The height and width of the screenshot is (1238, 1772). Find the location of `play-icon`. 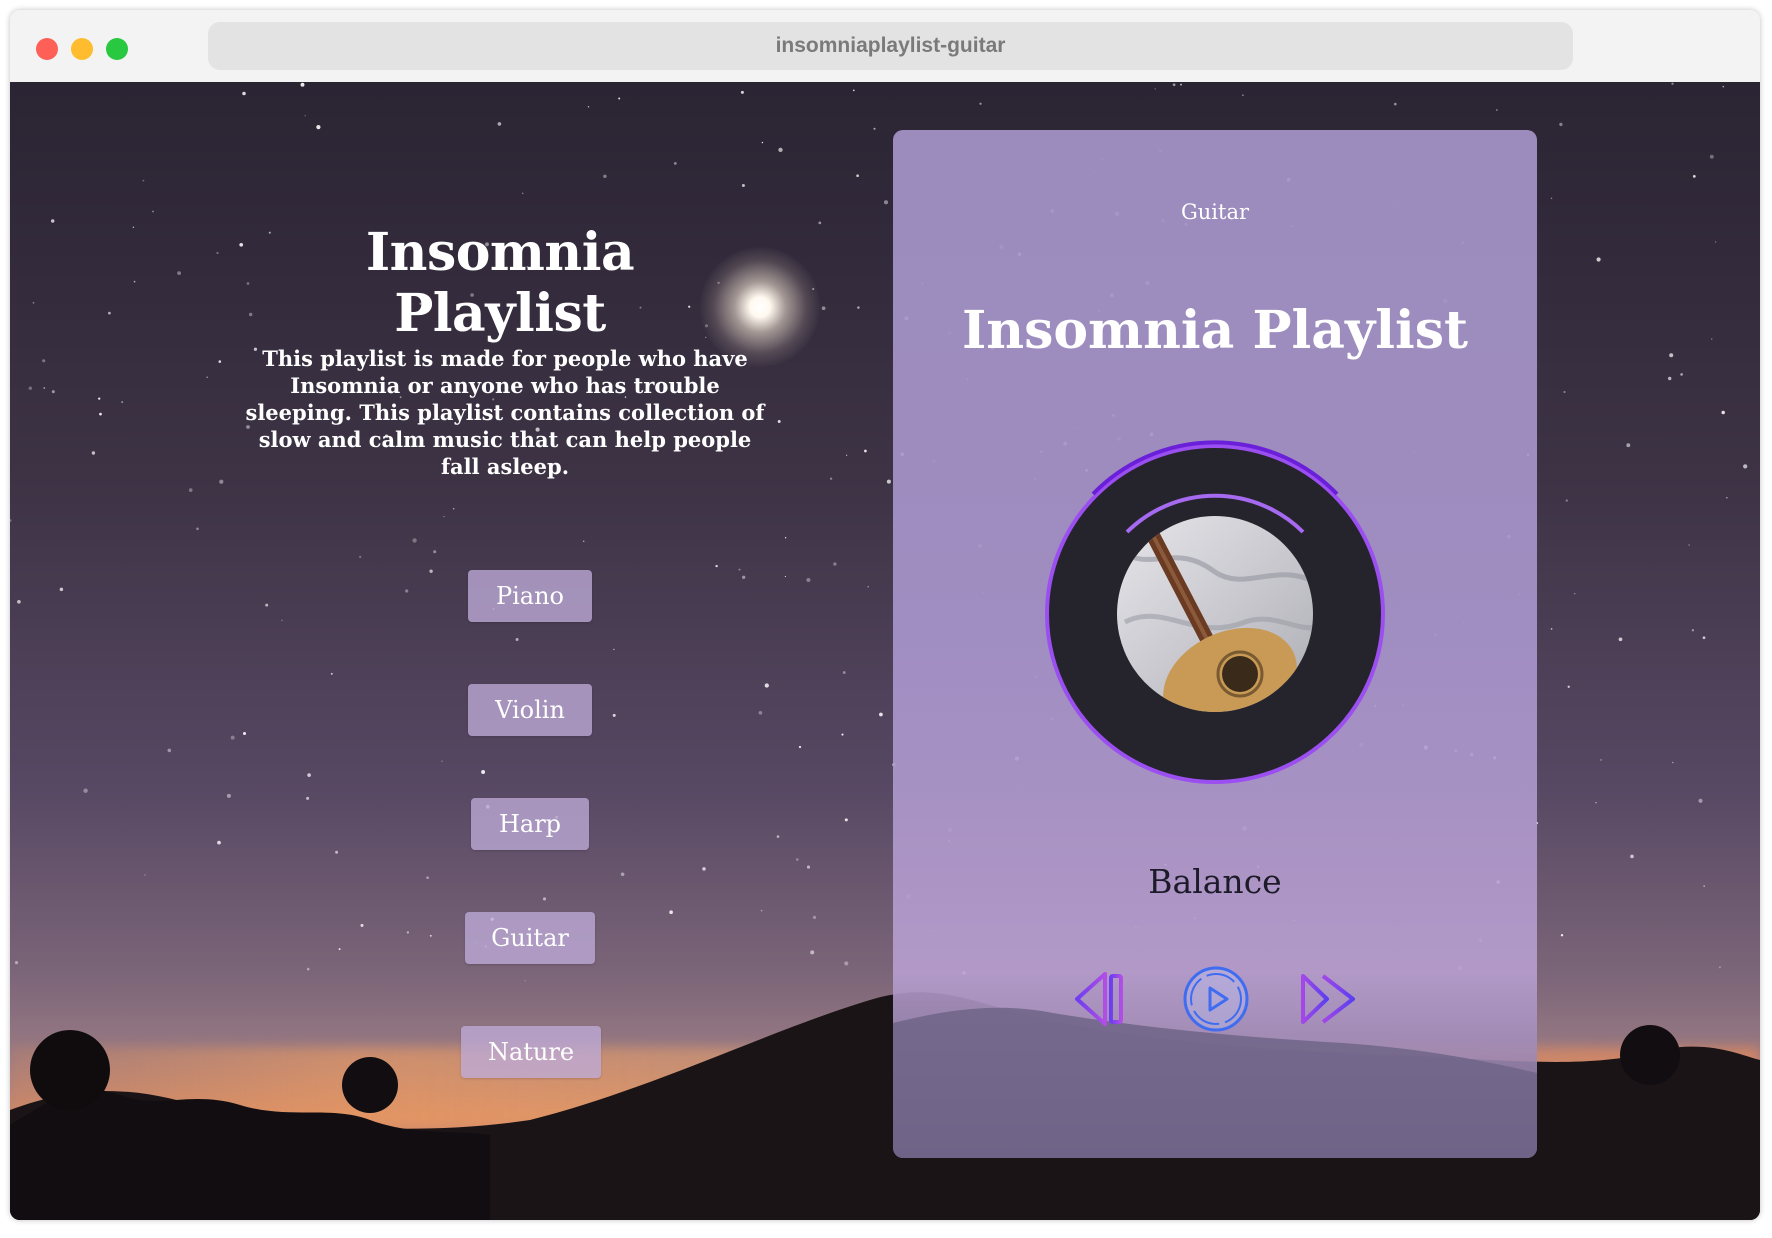

play-icon is located at coordinates (1216, 999).